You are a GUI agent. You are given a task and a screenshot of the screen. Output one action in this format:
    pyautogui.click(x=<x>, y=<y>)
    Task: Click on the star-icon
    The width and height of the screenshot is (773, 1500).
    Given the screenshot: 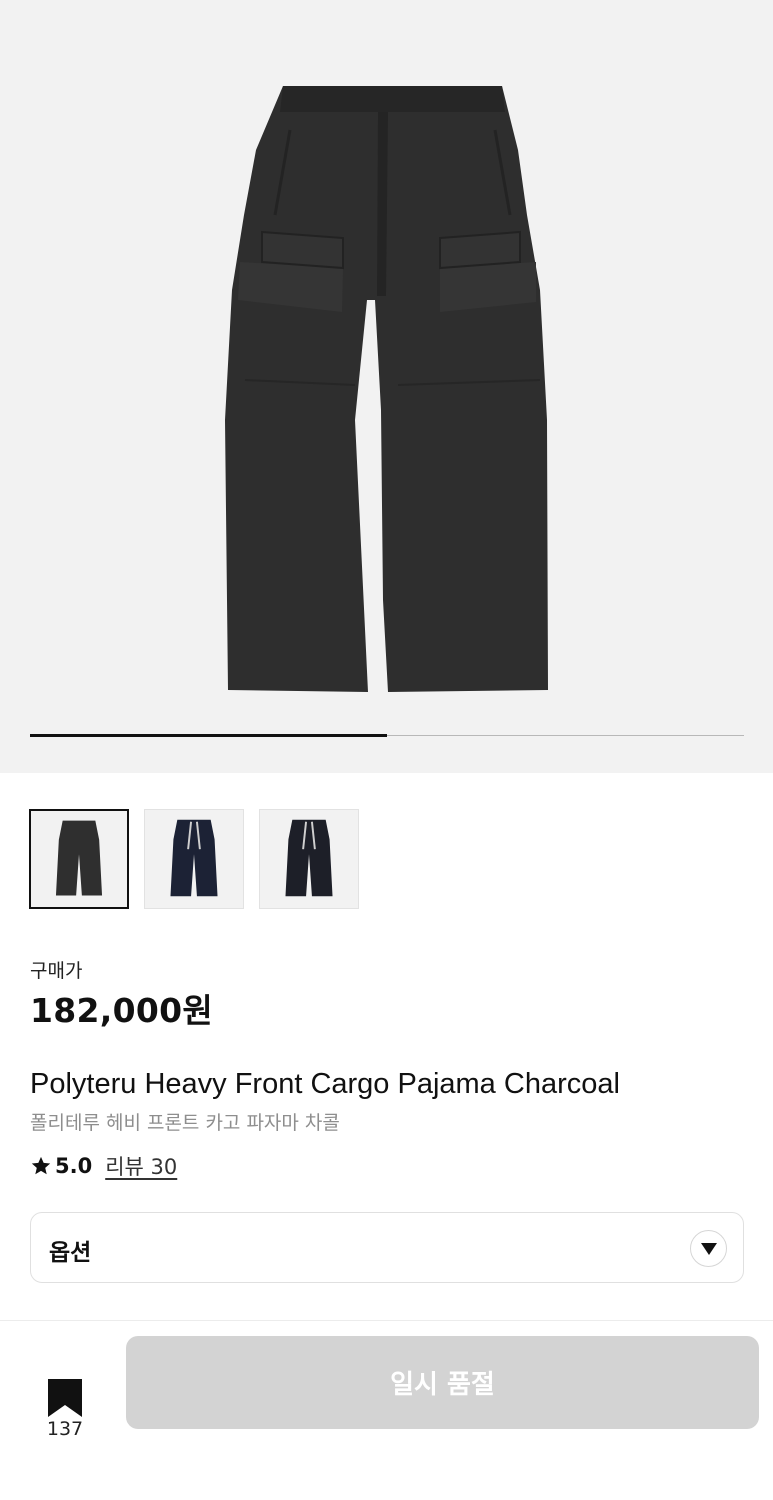 What is the action you would take?
    pyautogui.click(x=41, y=1165)
    